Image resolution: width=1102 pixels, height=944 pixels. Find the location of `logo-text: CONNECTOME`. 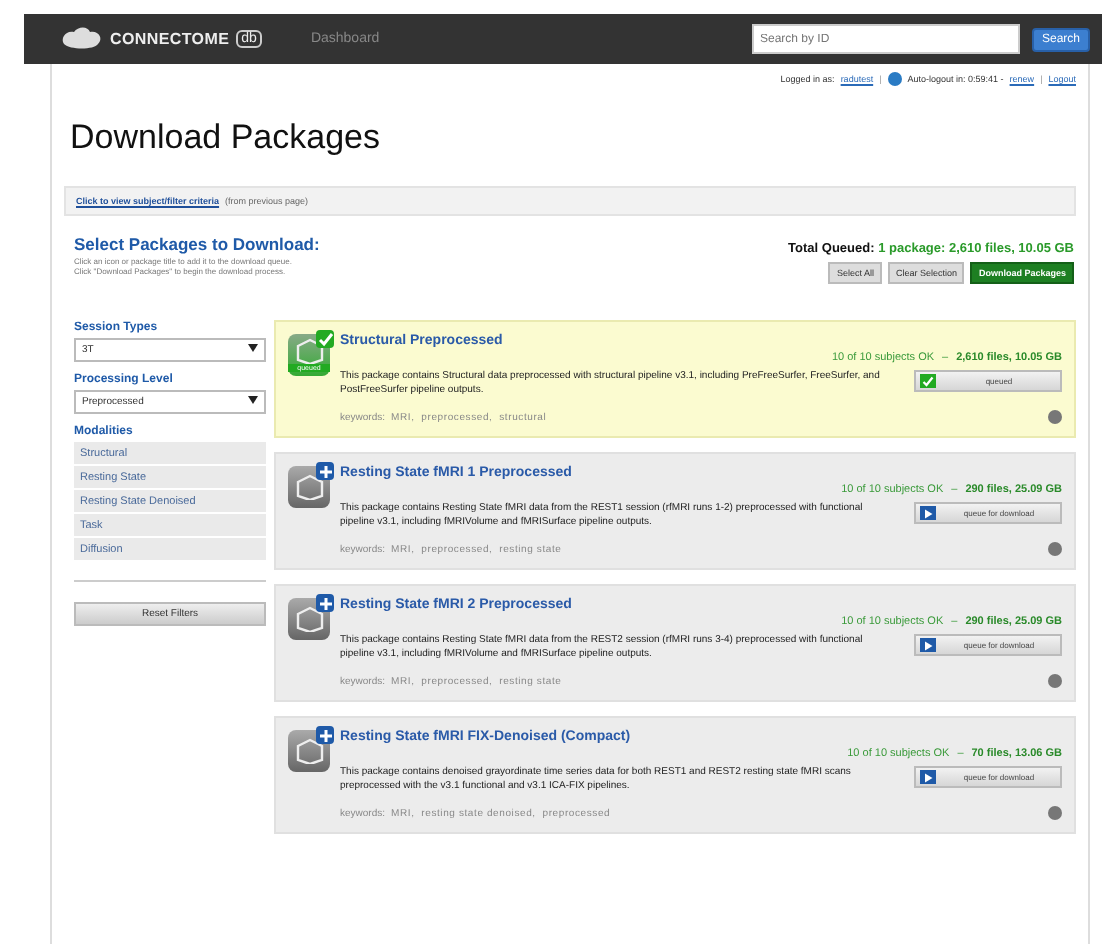

logo-text: CONNECTOME is located at coordinates (170, 39).